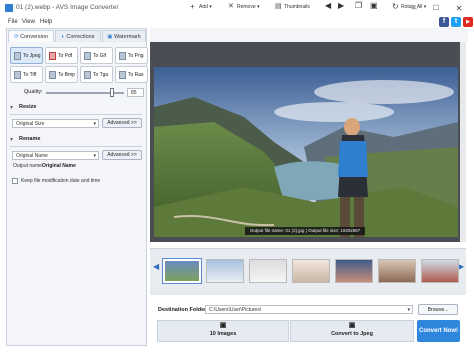  What do you see at coordinates (101, 75) in the screenshot?
I see `format-label: To Tga` at bounding box center [101, 75].